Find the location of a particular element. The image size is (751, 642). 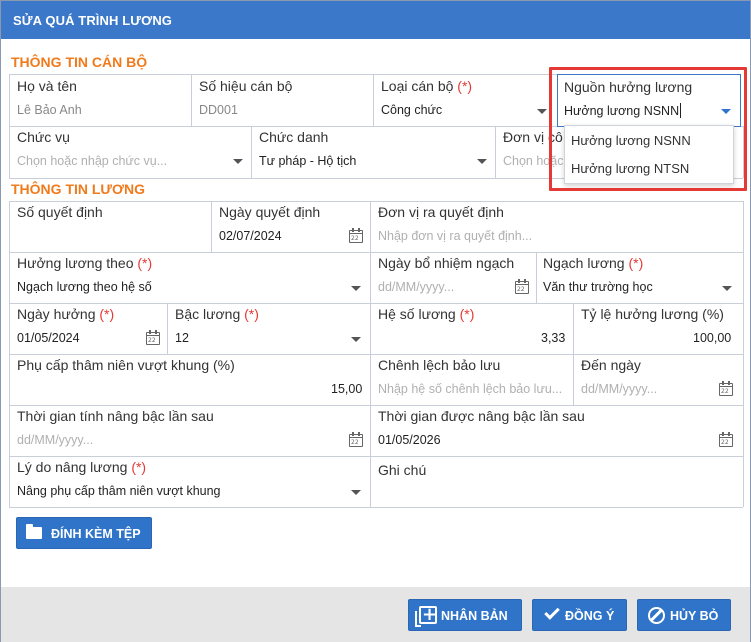

cancel-label: HỦY BỎ is located at coordinates (694, 616).